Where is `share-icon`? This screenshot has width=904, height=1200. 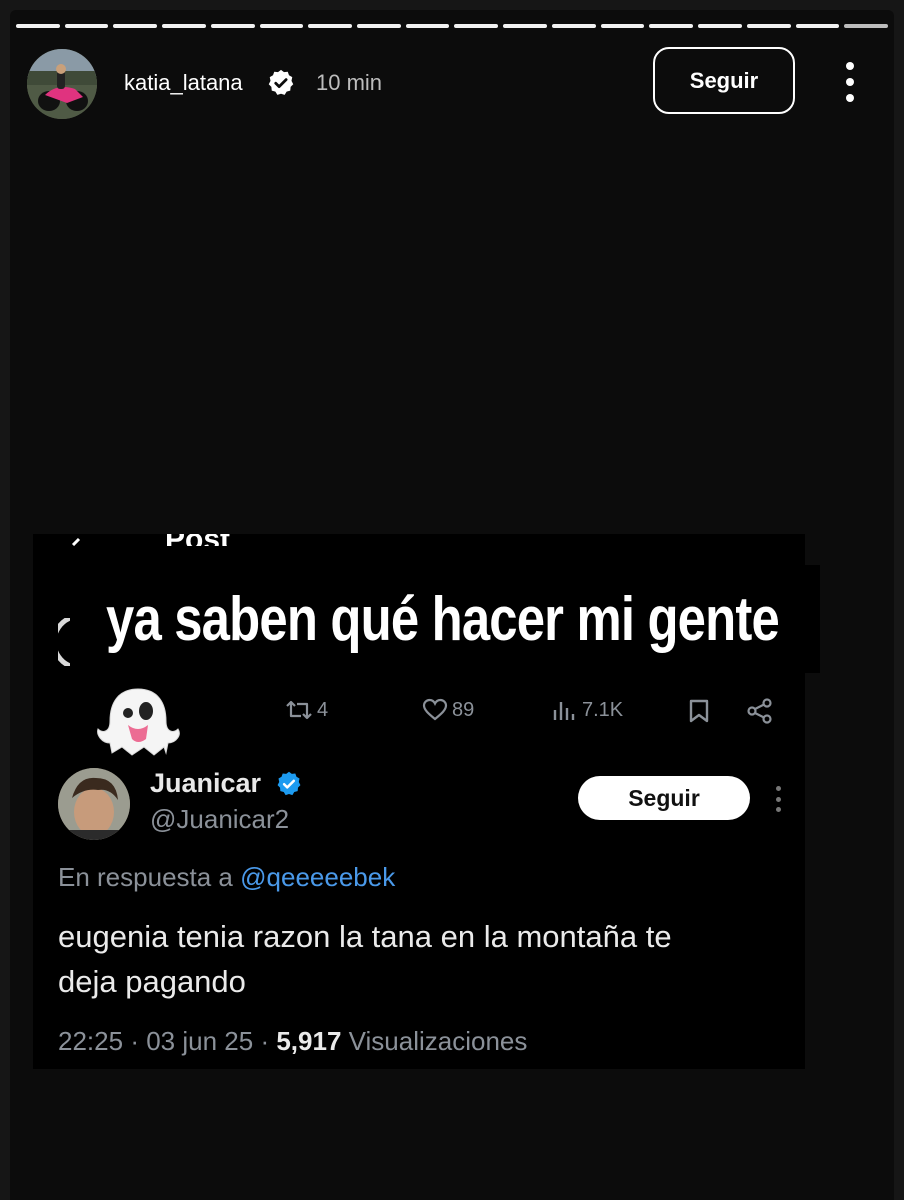 share-icon is located at coordinates (759, 711).